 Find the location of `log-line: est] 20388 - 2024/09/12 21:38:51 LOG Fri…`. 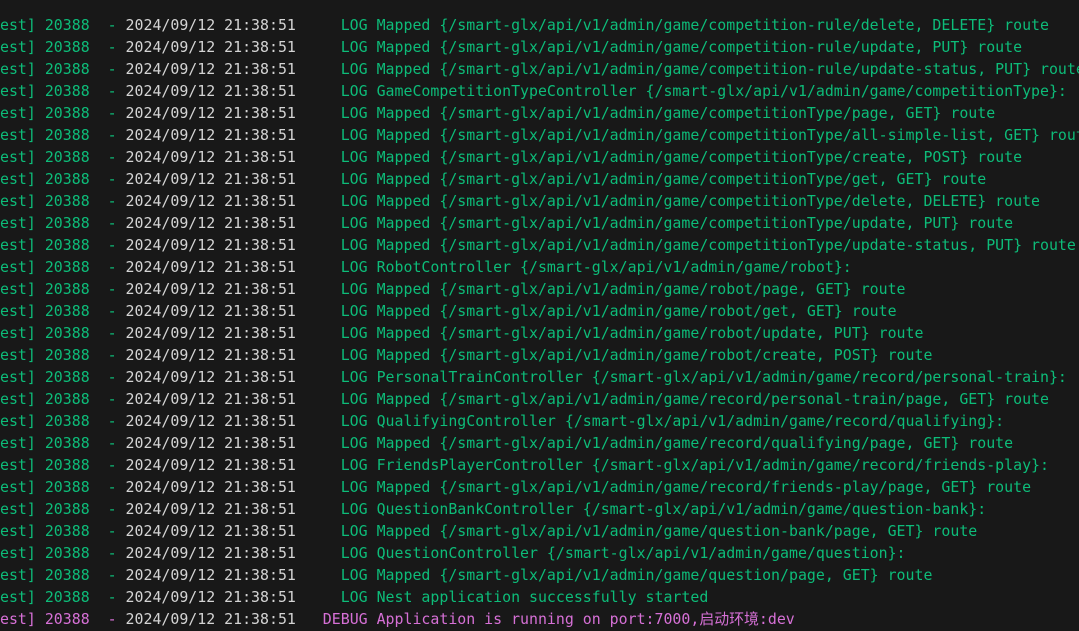

log-line: est] 20388 - 2024/09/12 21:38:51 LOG Fri… is located at coordinates (539, 465).